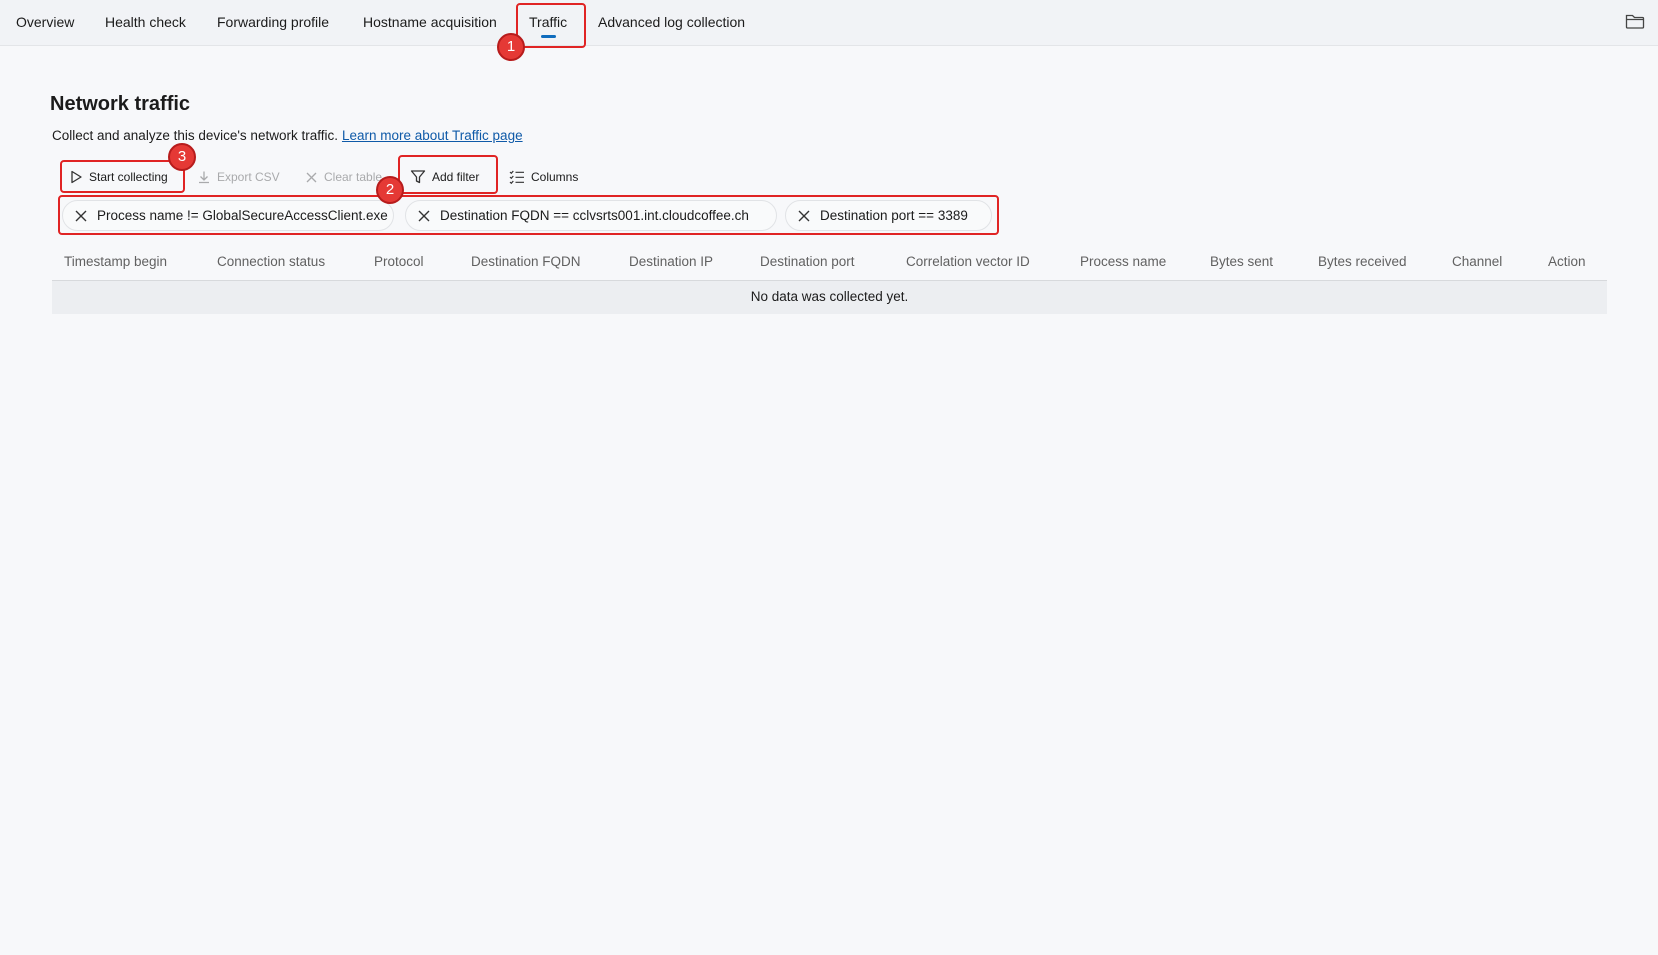 This screenshot has height=955, width=1658. What do you see at coordinates (551, 25) in the screenshot?
I see `annotation-box-traffic-tab` at bounding box center [551, 25].